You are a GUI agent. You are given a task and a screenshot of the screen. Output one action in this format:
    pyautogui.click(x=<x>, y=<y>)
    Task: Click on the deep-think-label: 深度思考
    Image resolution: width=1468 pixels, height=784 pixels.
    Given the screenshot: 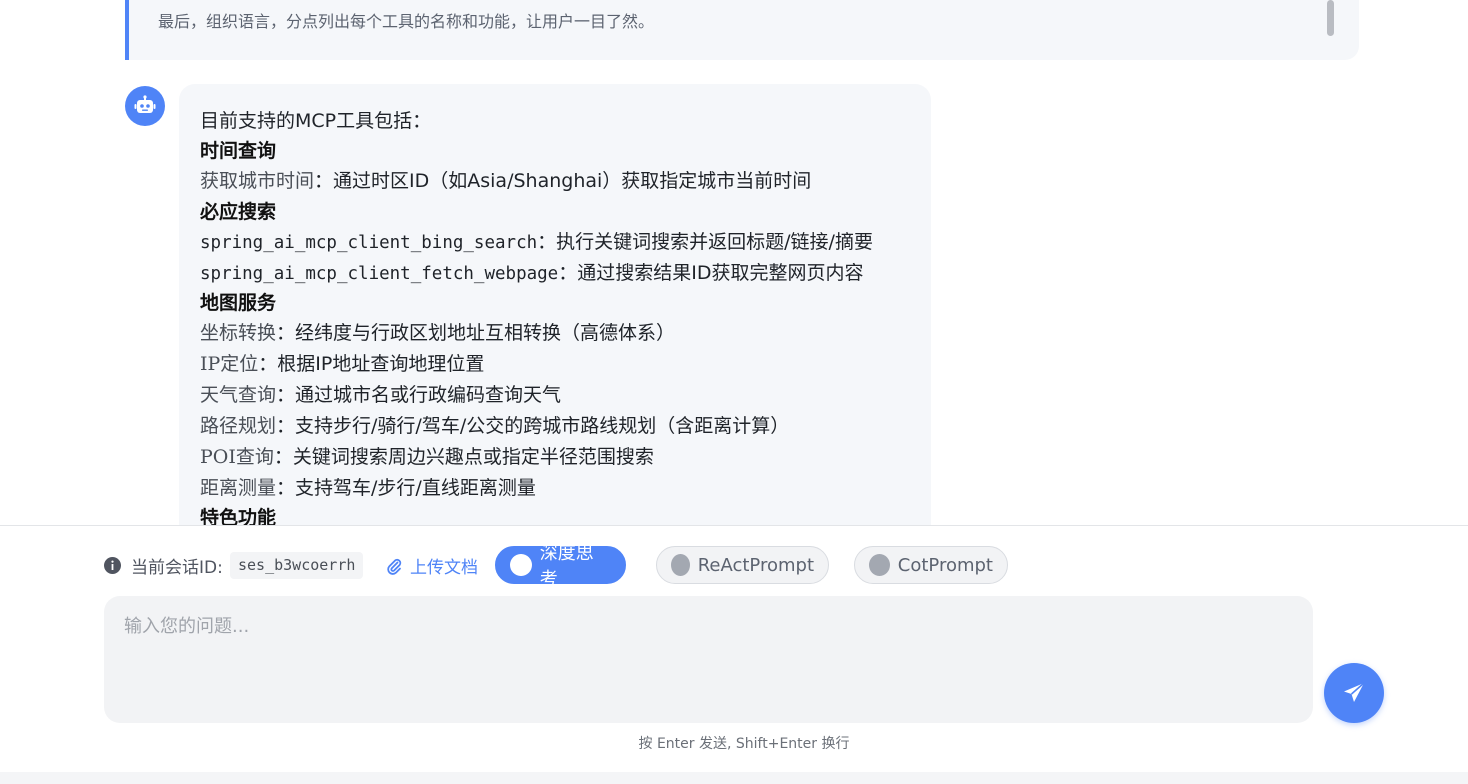 What is the action you would take?
    pyautogui.click(x=566, y=566)
    